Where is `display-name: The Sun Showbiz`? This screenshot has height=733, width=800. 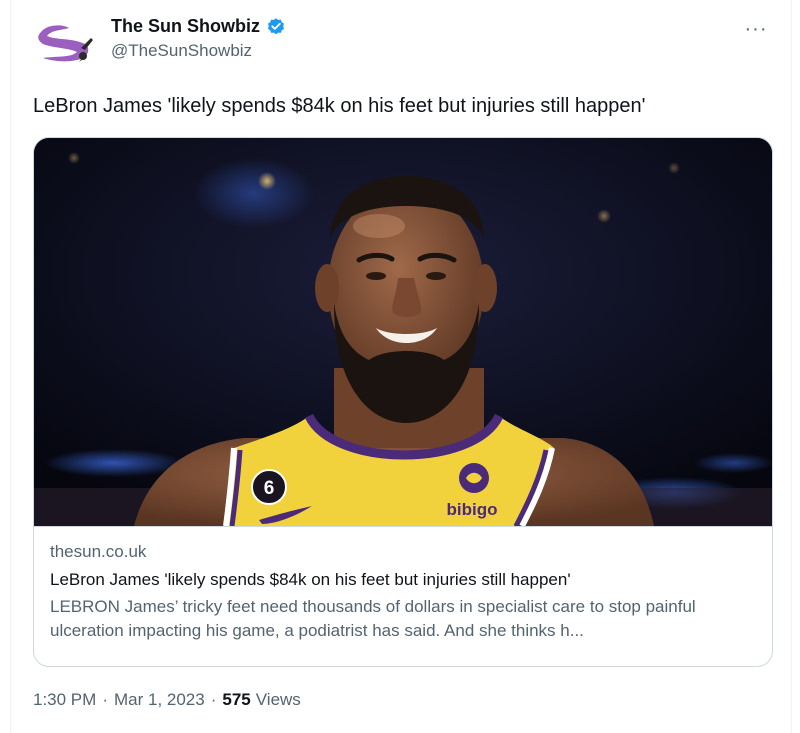 display-name: The Sun Showbiz is located at coordinates (185, 26).